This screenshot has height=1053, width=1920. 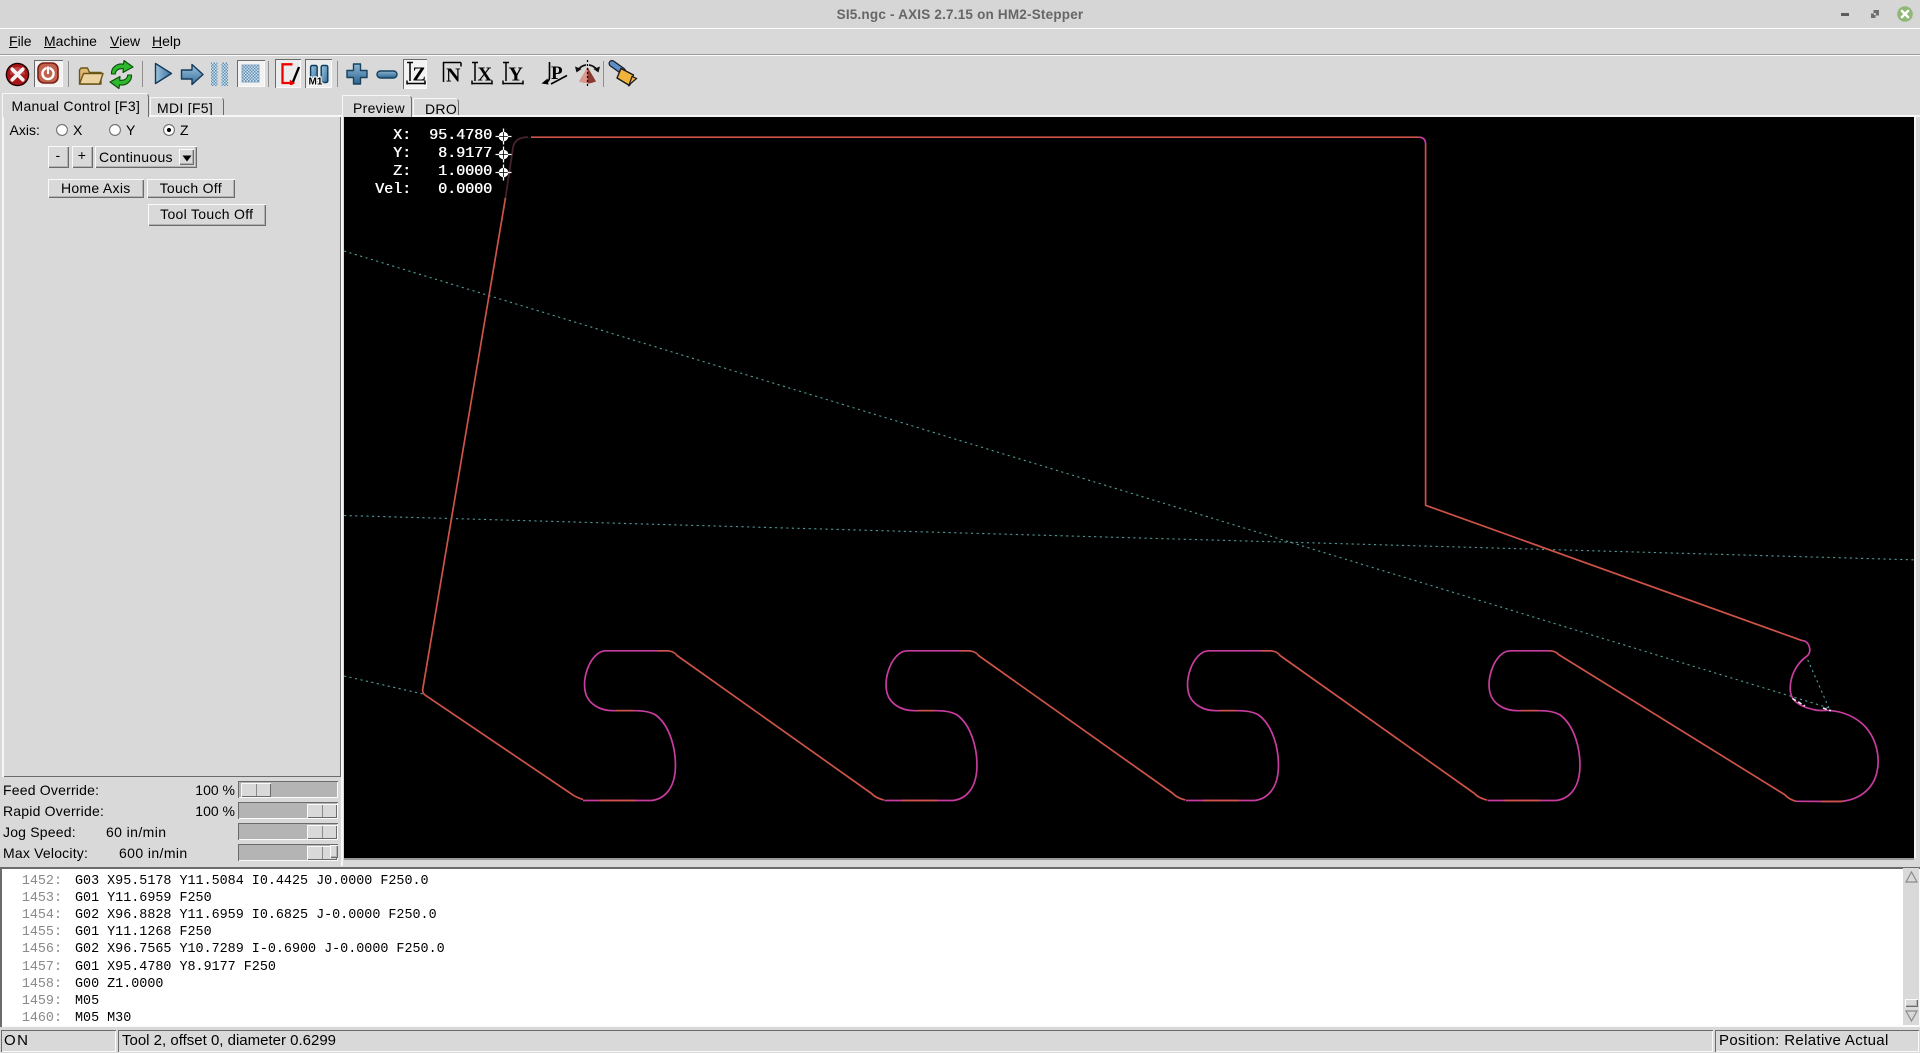 I want to click on svg-text: X, so click(x=485, y=75).